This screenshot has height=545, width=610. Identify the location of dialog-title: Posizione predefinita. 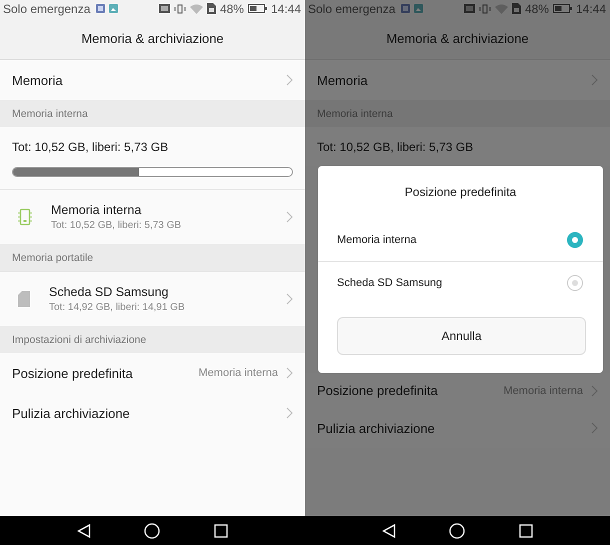
(460, 192).